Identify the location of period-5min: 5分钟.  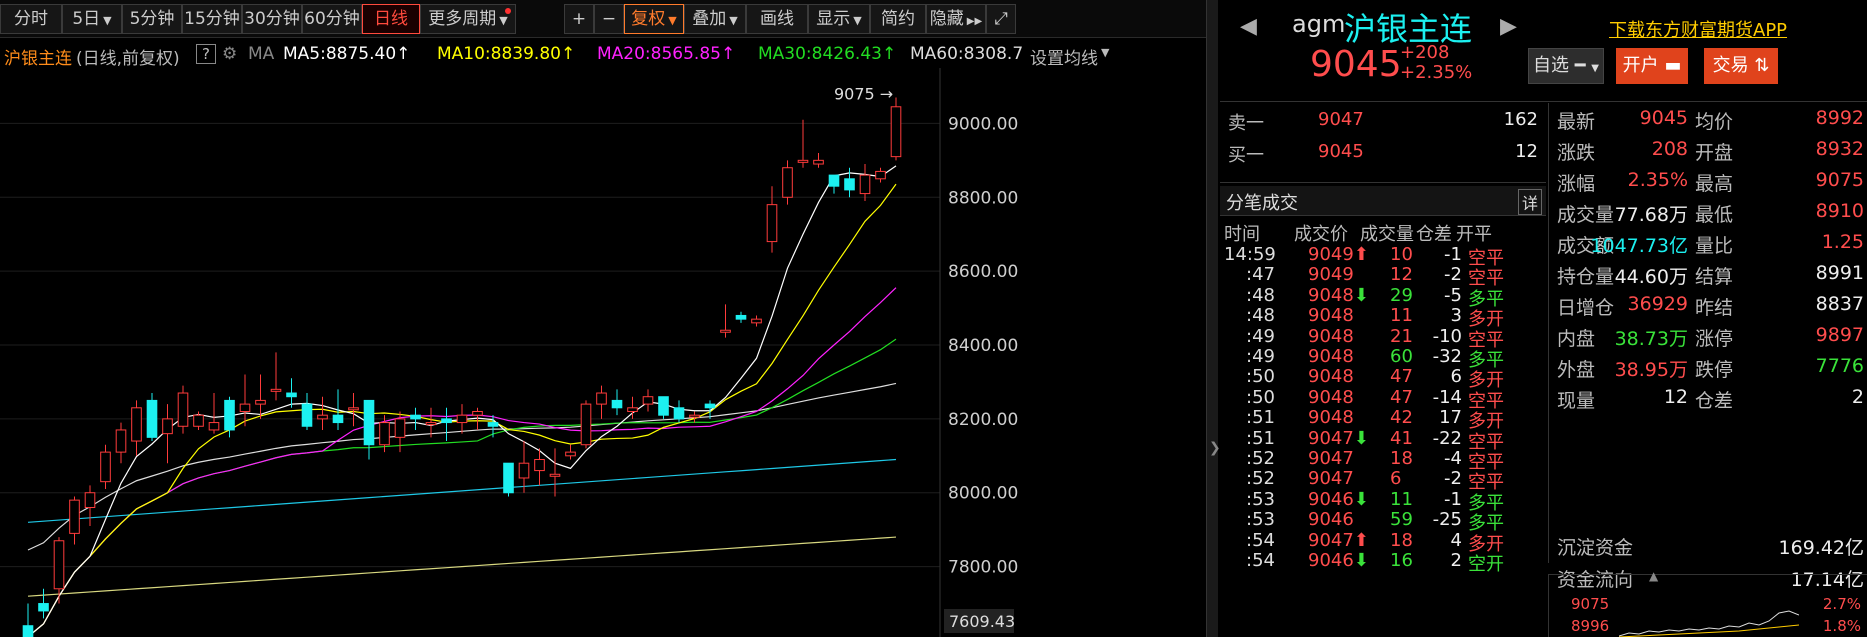
(152, 19).